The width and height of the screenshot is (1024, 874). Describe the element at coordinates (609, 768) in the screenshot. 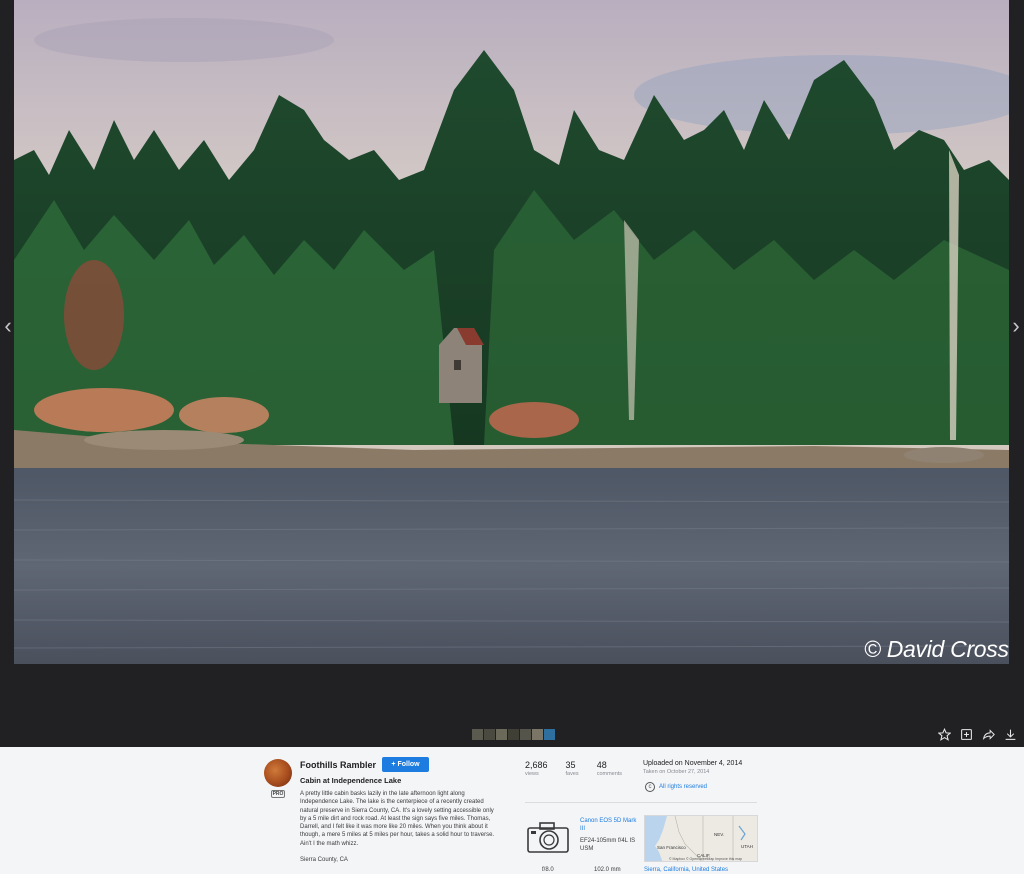

I see `stat-comments: 48 comments` at that location.